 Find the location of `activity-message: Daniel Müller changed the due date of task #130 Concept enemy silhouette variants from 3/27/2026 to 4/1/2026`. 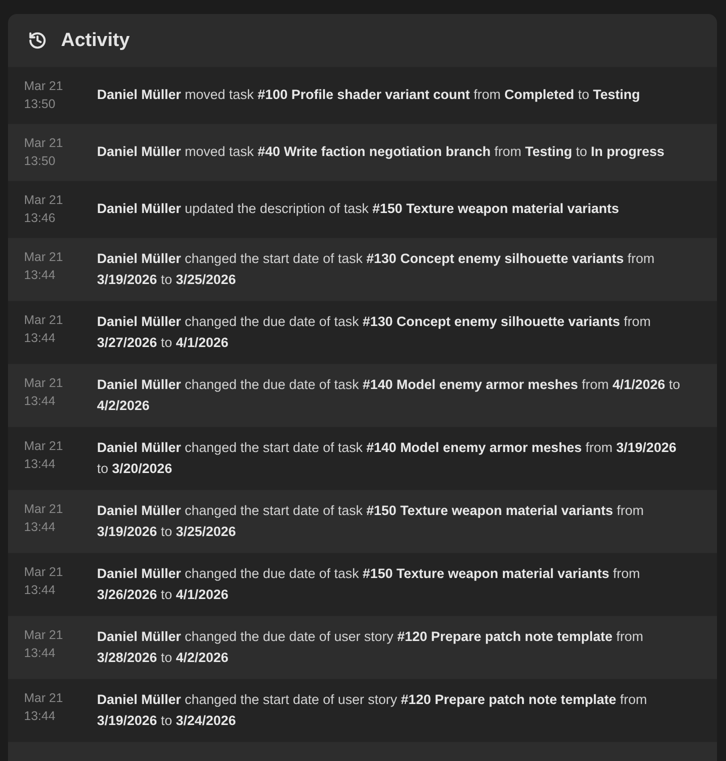

activity-message: Daniel Müller changed the due date of task #130 Concept enemy silhouette variants from 3/27/2026 to 4/1/2026 is located at coordinates (374, 332).